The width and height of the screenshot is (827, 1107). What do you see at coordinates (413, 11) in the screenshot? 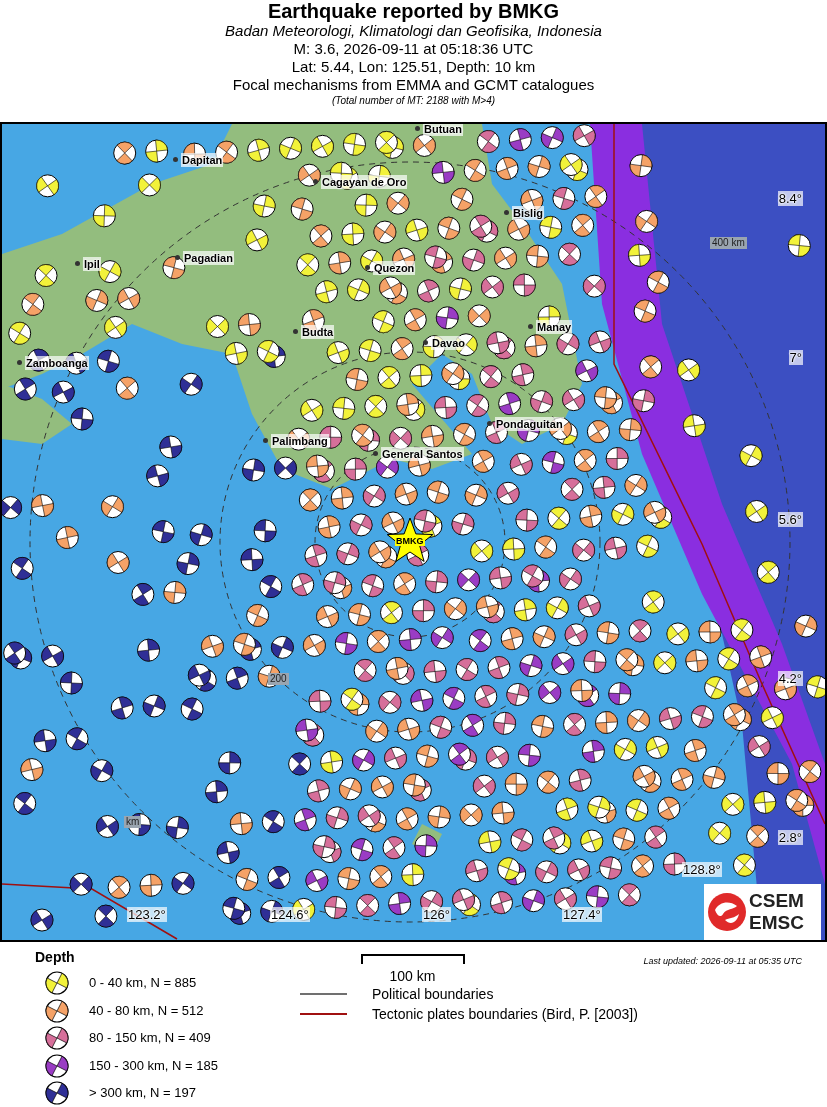
I see `map-title: Earthquake reported by BMKG` at bounding box center [413, 11].